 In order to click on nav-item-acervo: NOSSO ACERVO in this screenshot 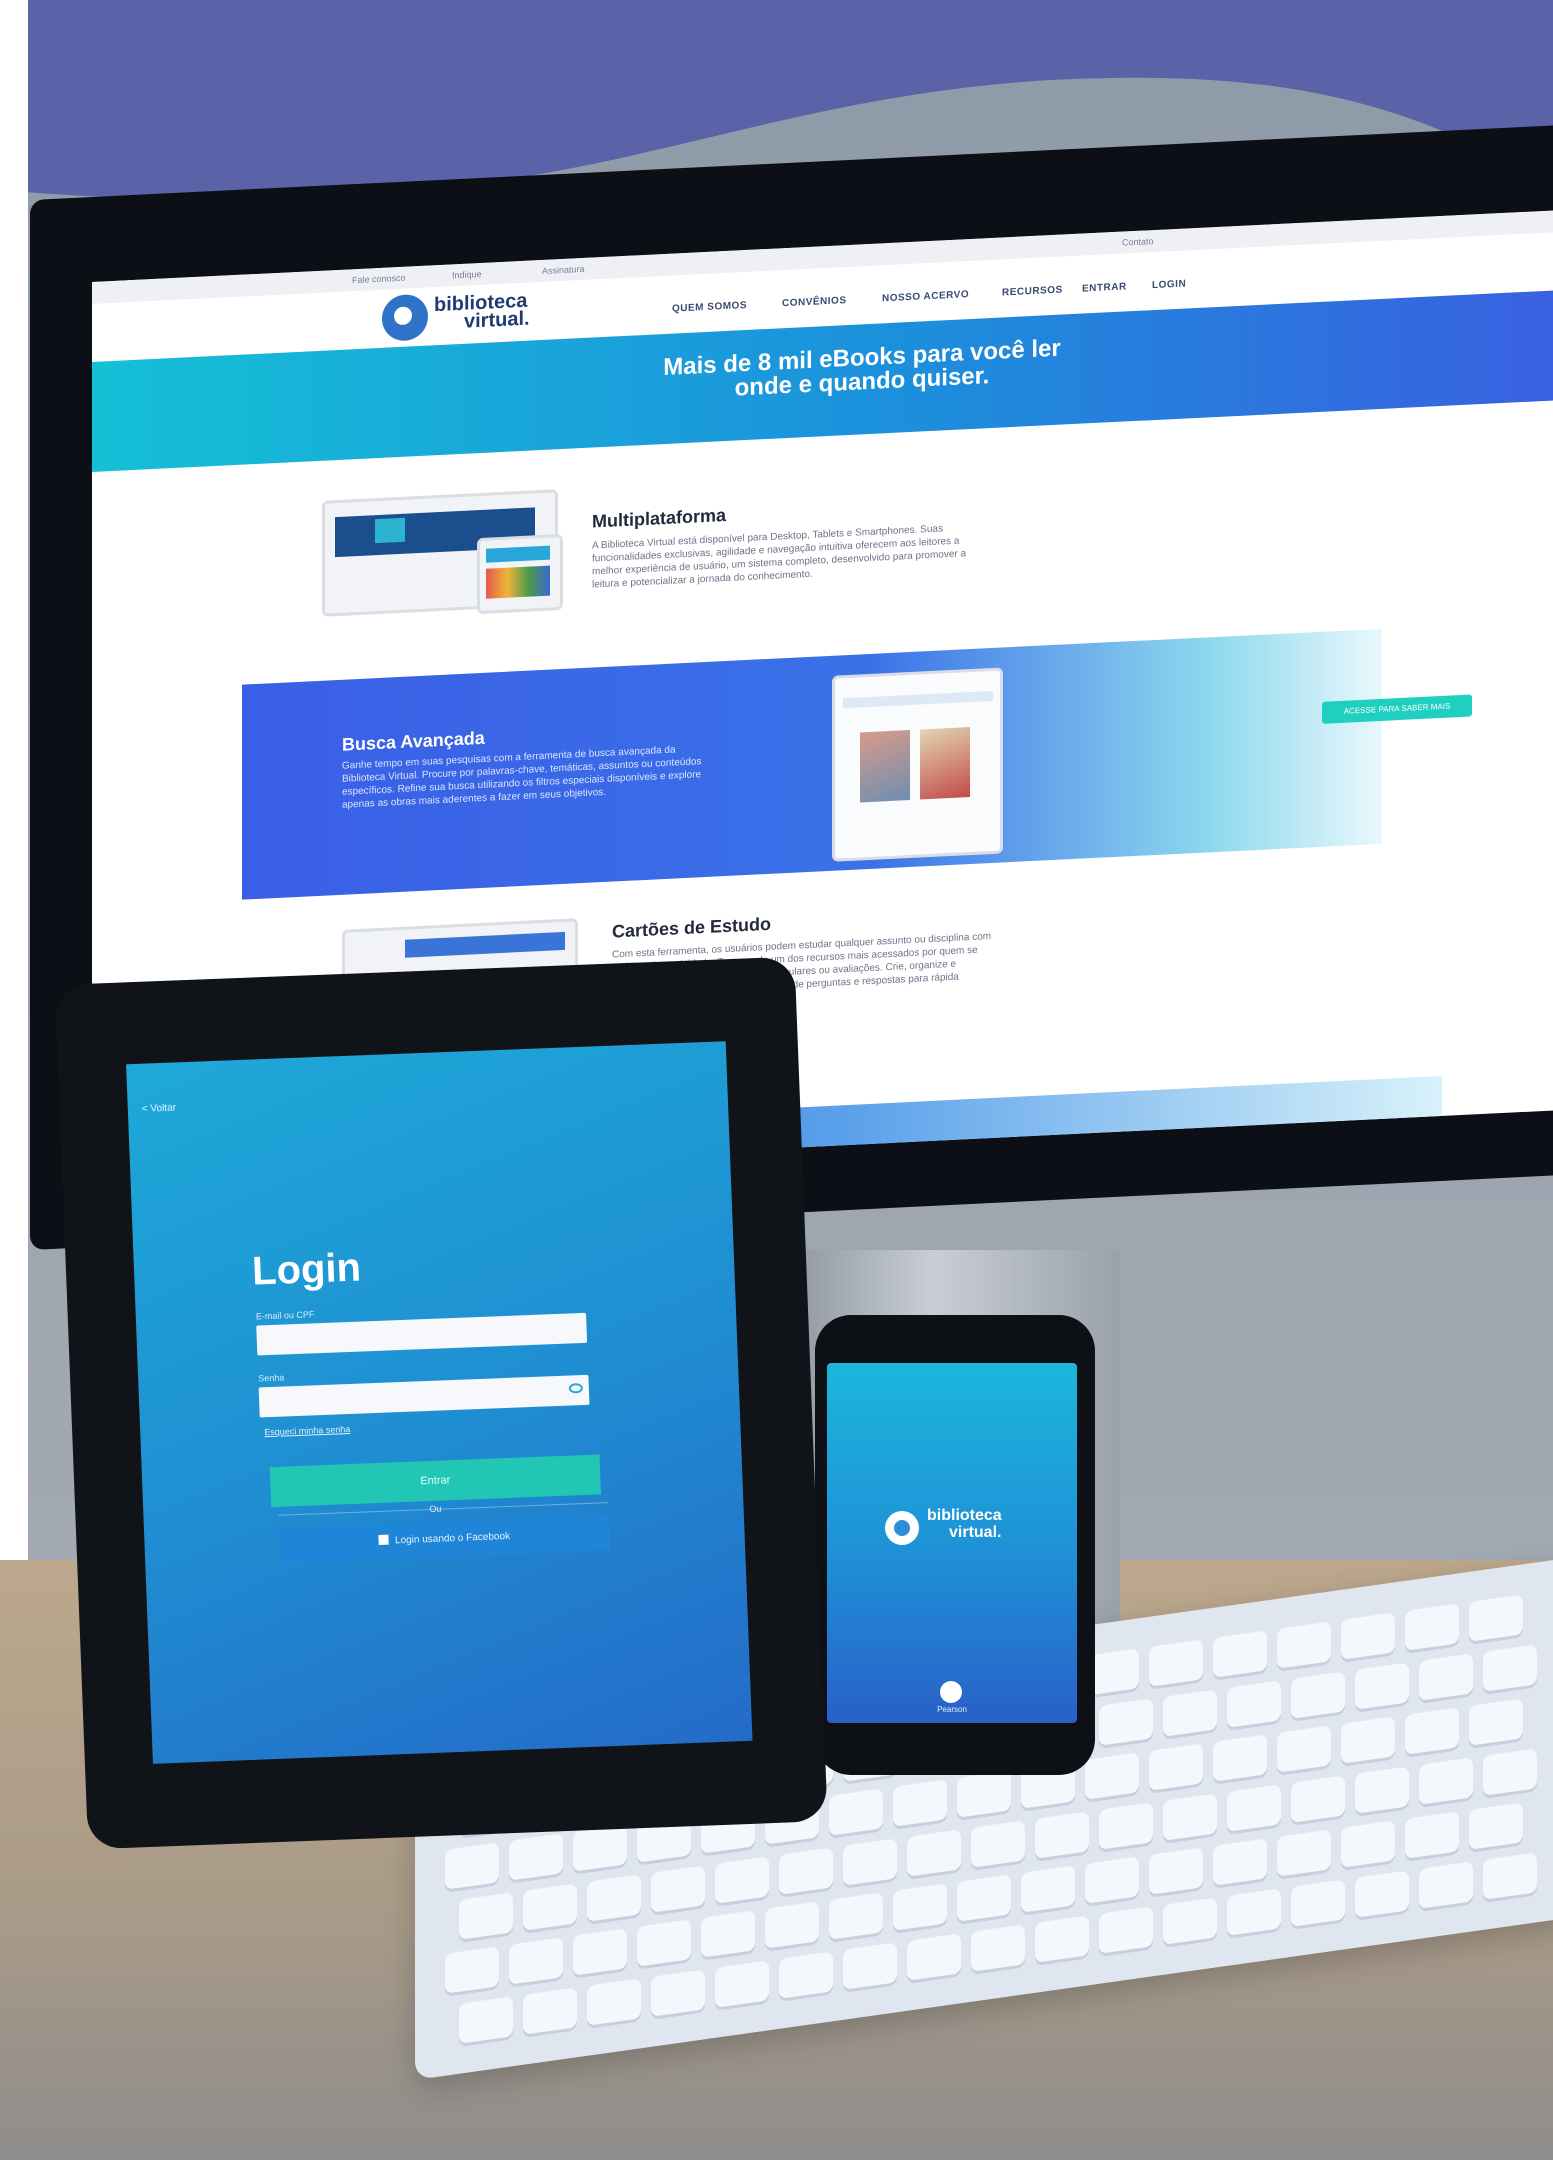, I will do `click(925, 296)`.